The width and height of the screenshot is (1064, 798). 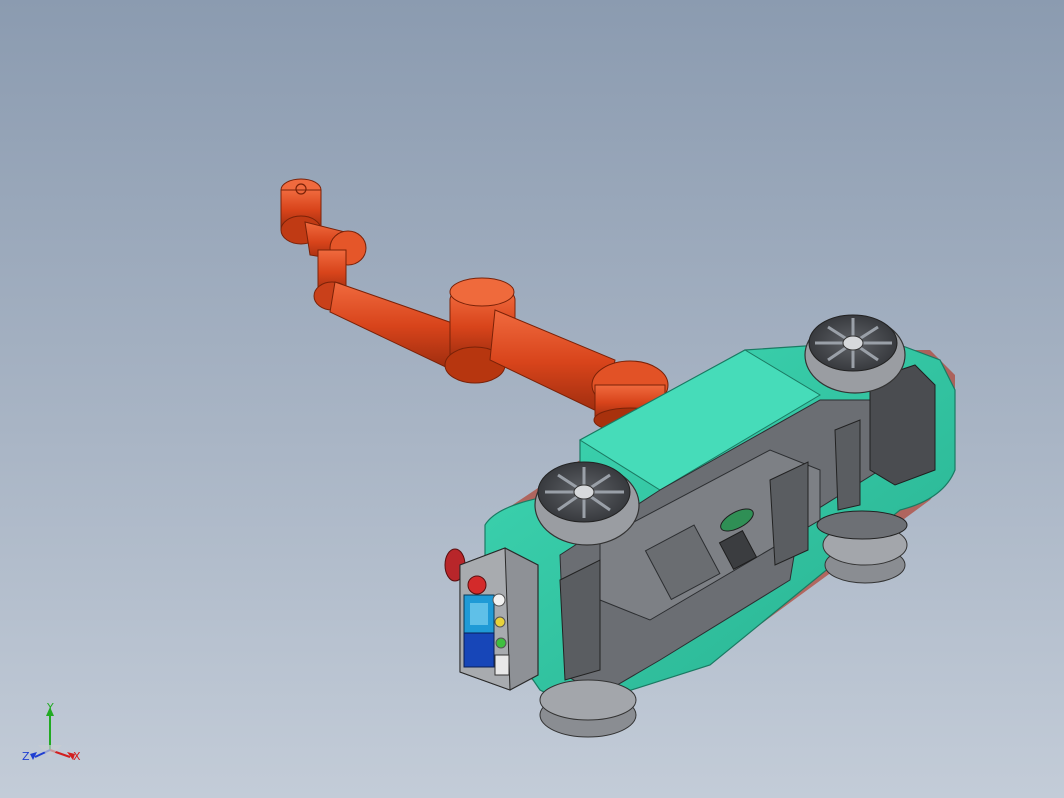 I want to click on wheel-front-left, so click(x=588, y=708).